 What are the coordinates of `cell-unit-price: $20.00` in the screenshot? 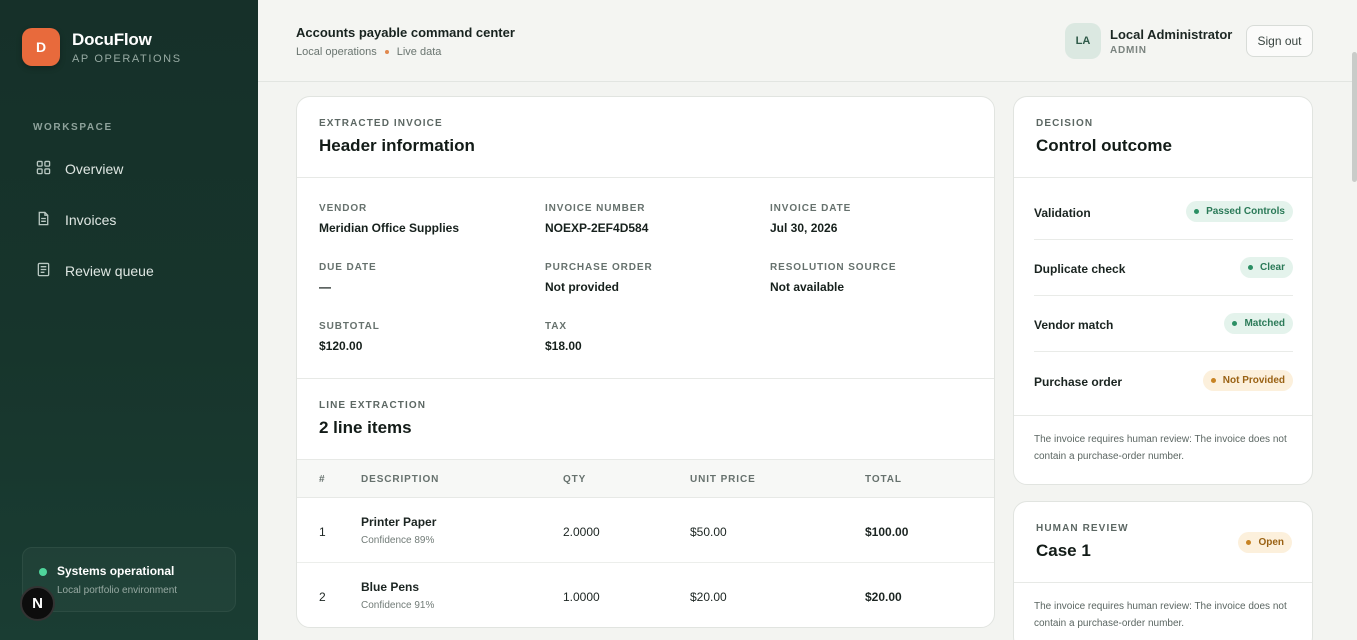 It's located at (708, 597).